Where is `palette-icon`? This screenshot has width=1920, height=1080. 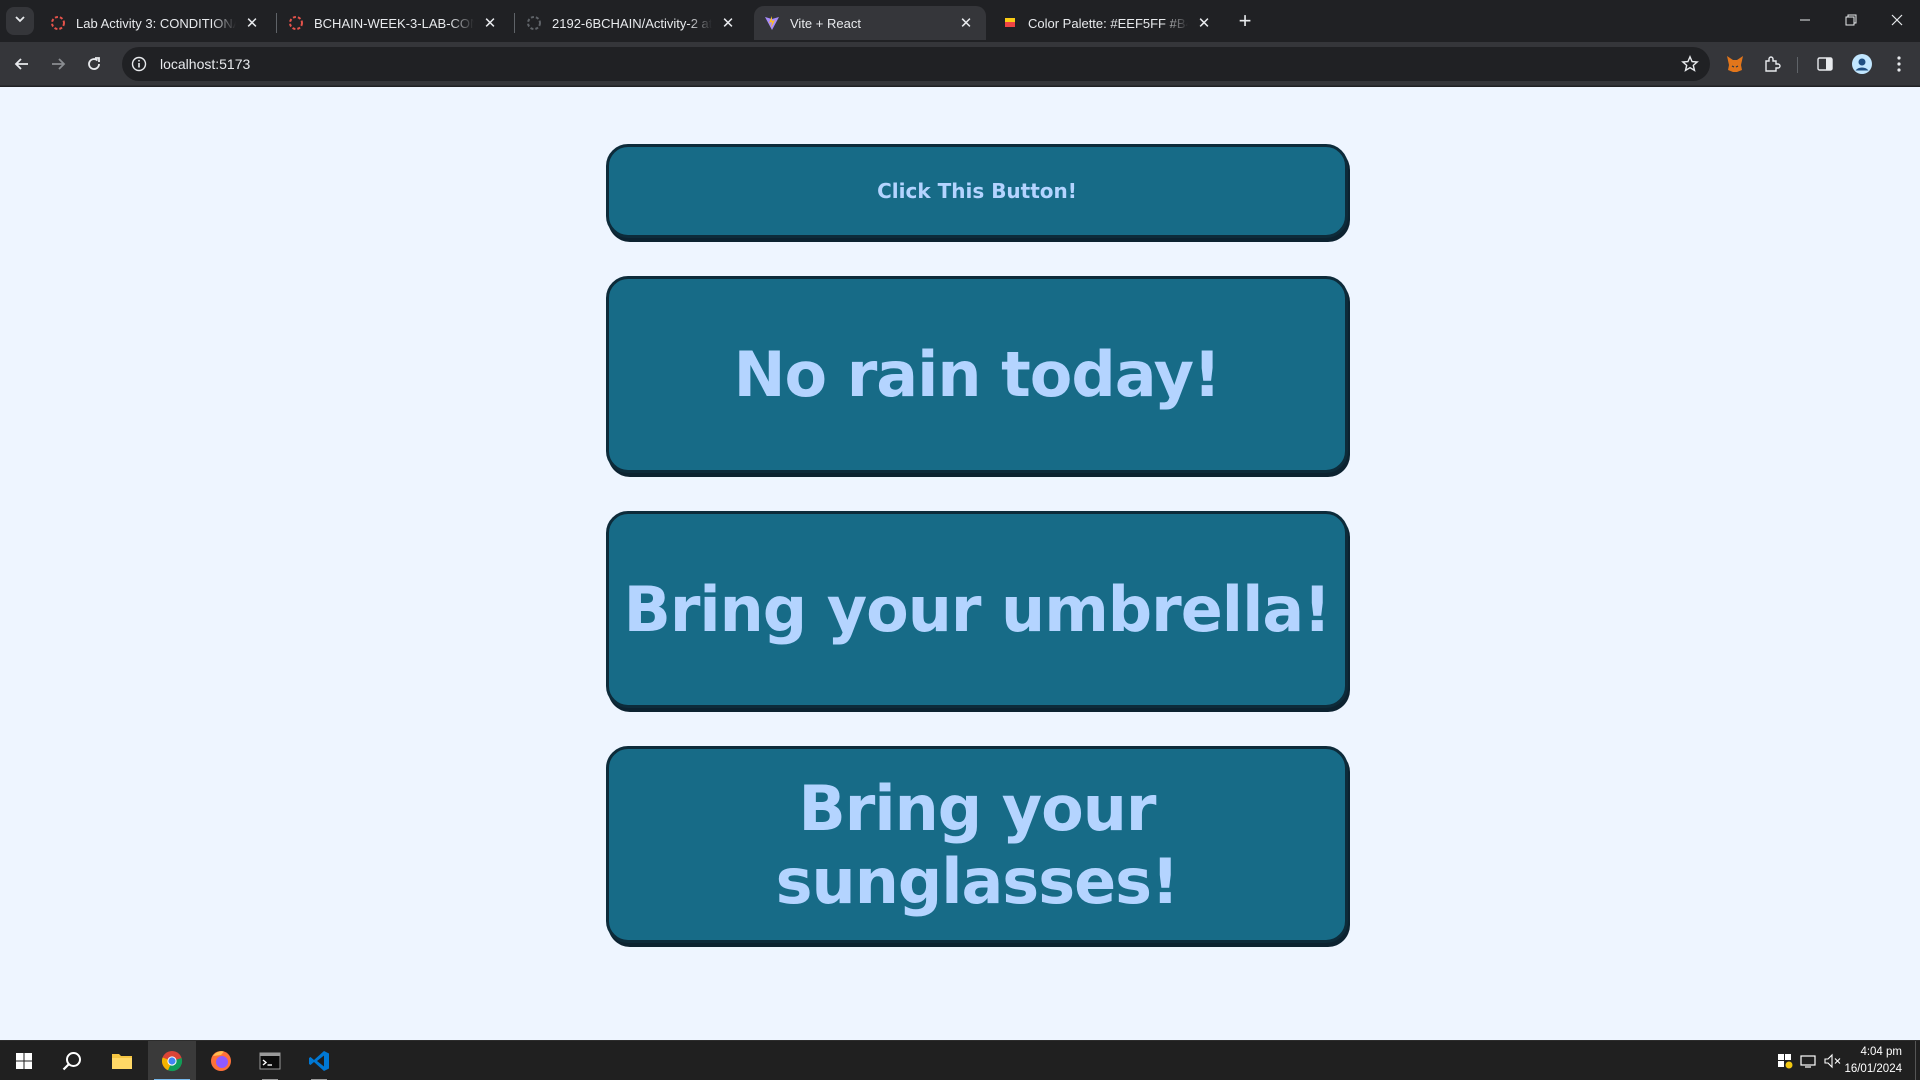
palette-icon is located at coordinates (1010, 23).